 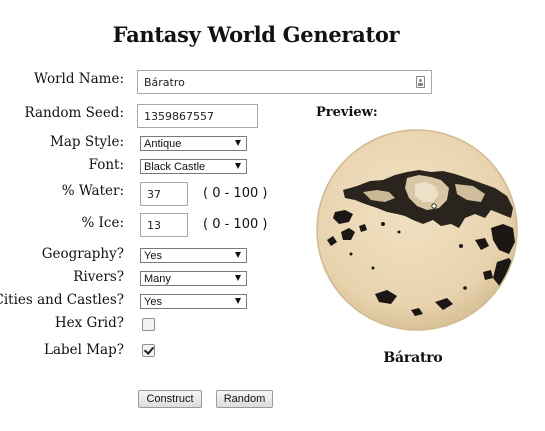 What do you see at coordinates (193, 143) in the screenshot?
I see `map-style-select: Antique` at bounding box center [193, 143].